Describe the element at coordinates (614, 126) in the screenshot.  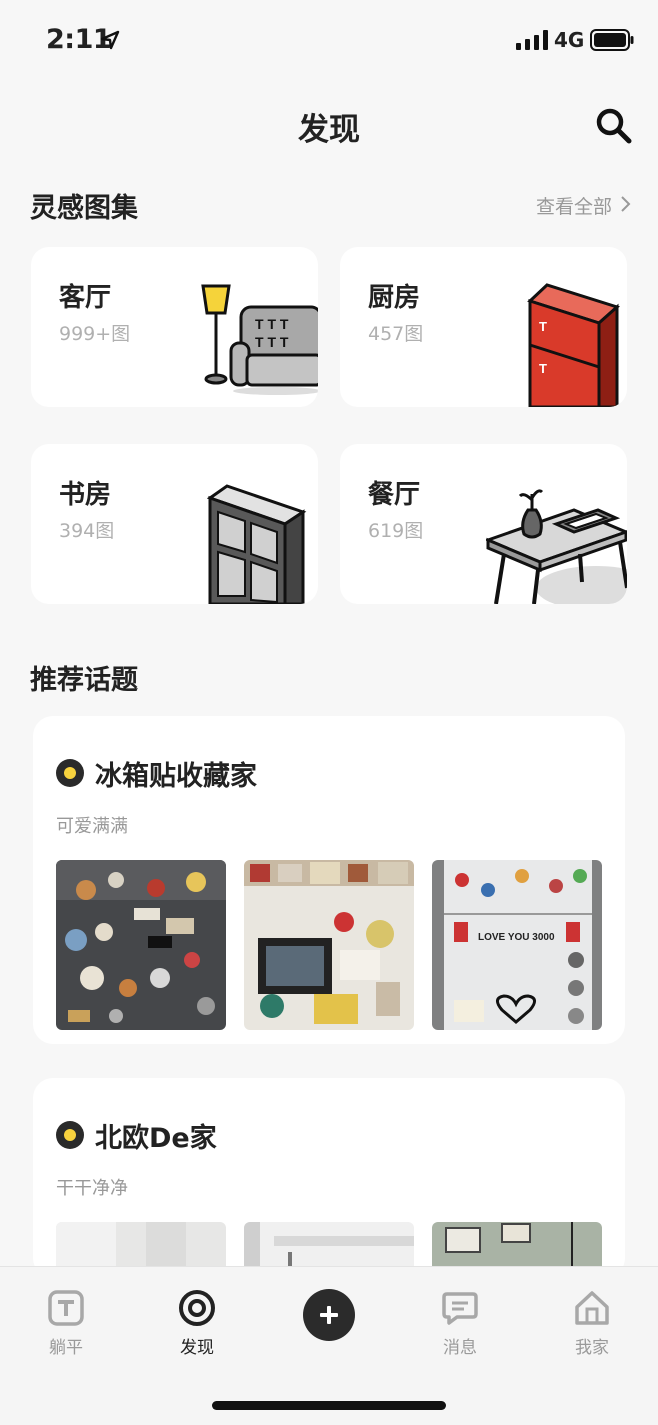
I see `search-icon` at that location.